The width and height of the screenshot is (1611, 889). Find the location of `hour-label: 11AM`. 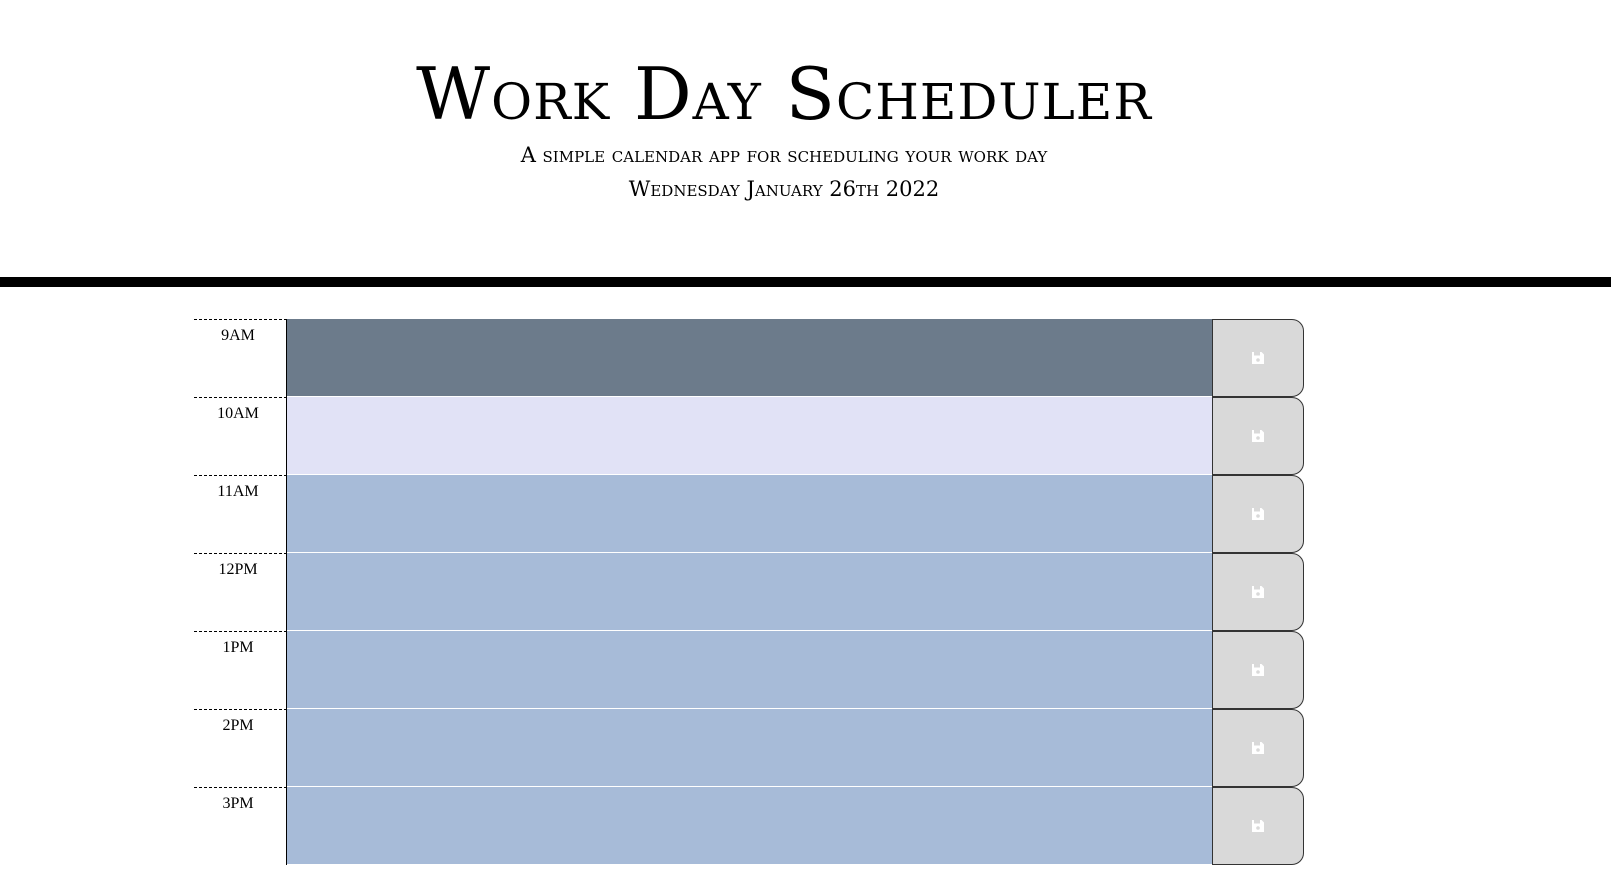

hour-label: 11AM is located at coordinates (240, 514).